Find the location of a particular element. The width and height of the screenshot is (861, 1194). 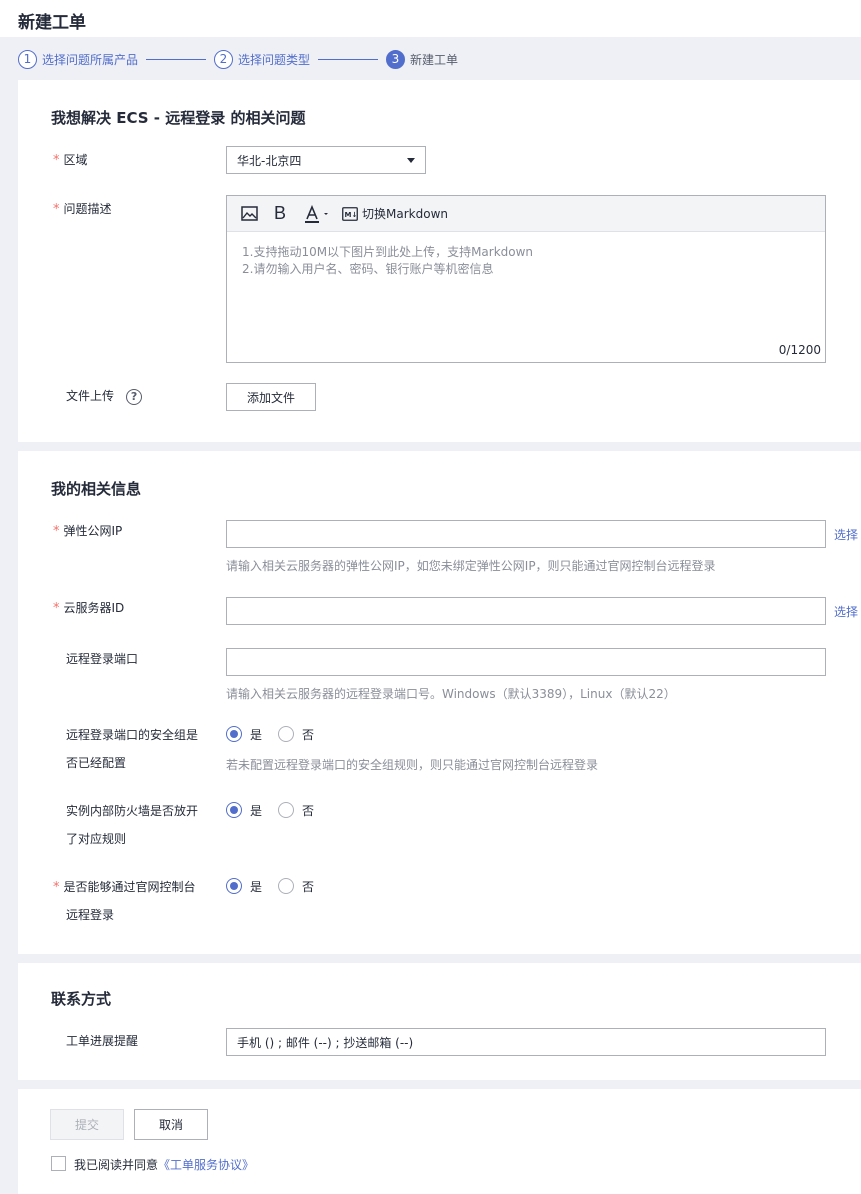

fw-yes-radio is located at coordinates (234, 810).